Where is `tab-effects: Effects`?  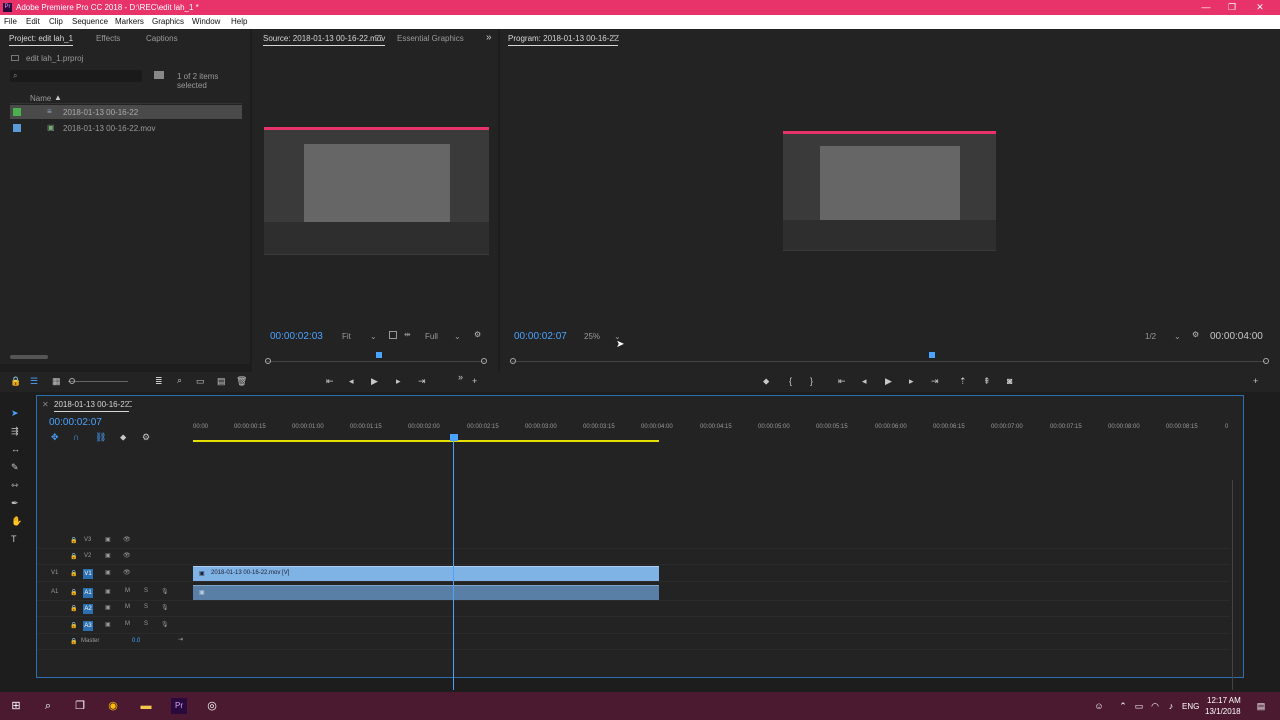 tab-effects: Effects is located at coordinates (108, 38).